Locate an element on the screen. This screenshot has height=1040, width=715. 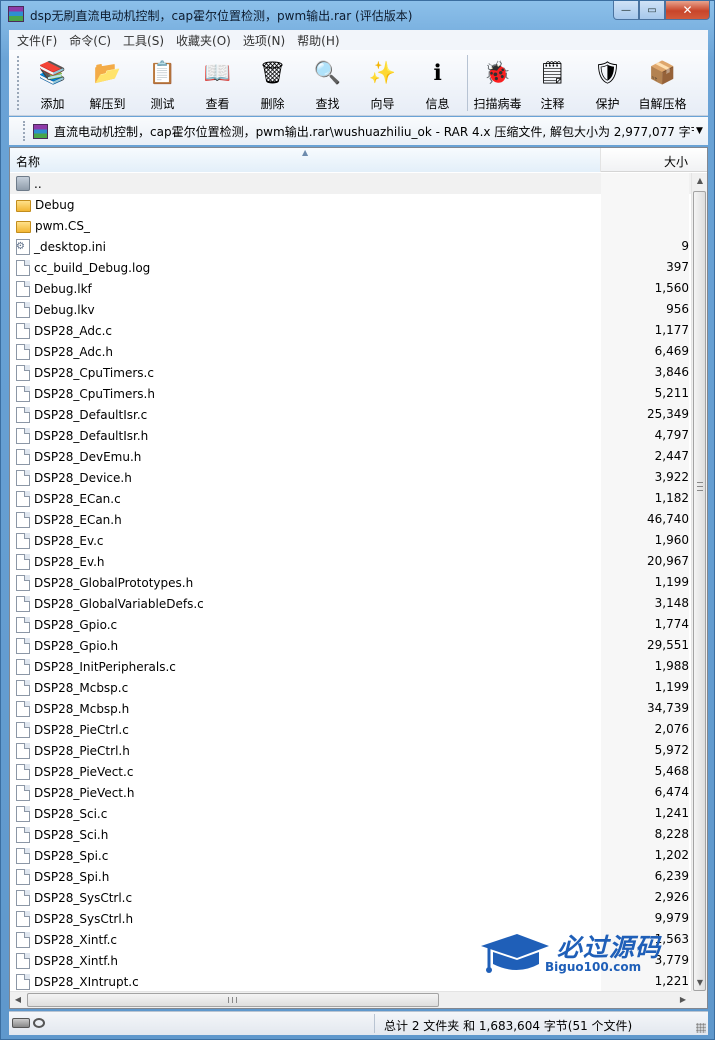
scroll-down-icon: ▼ is located at coordinates (699, 983).